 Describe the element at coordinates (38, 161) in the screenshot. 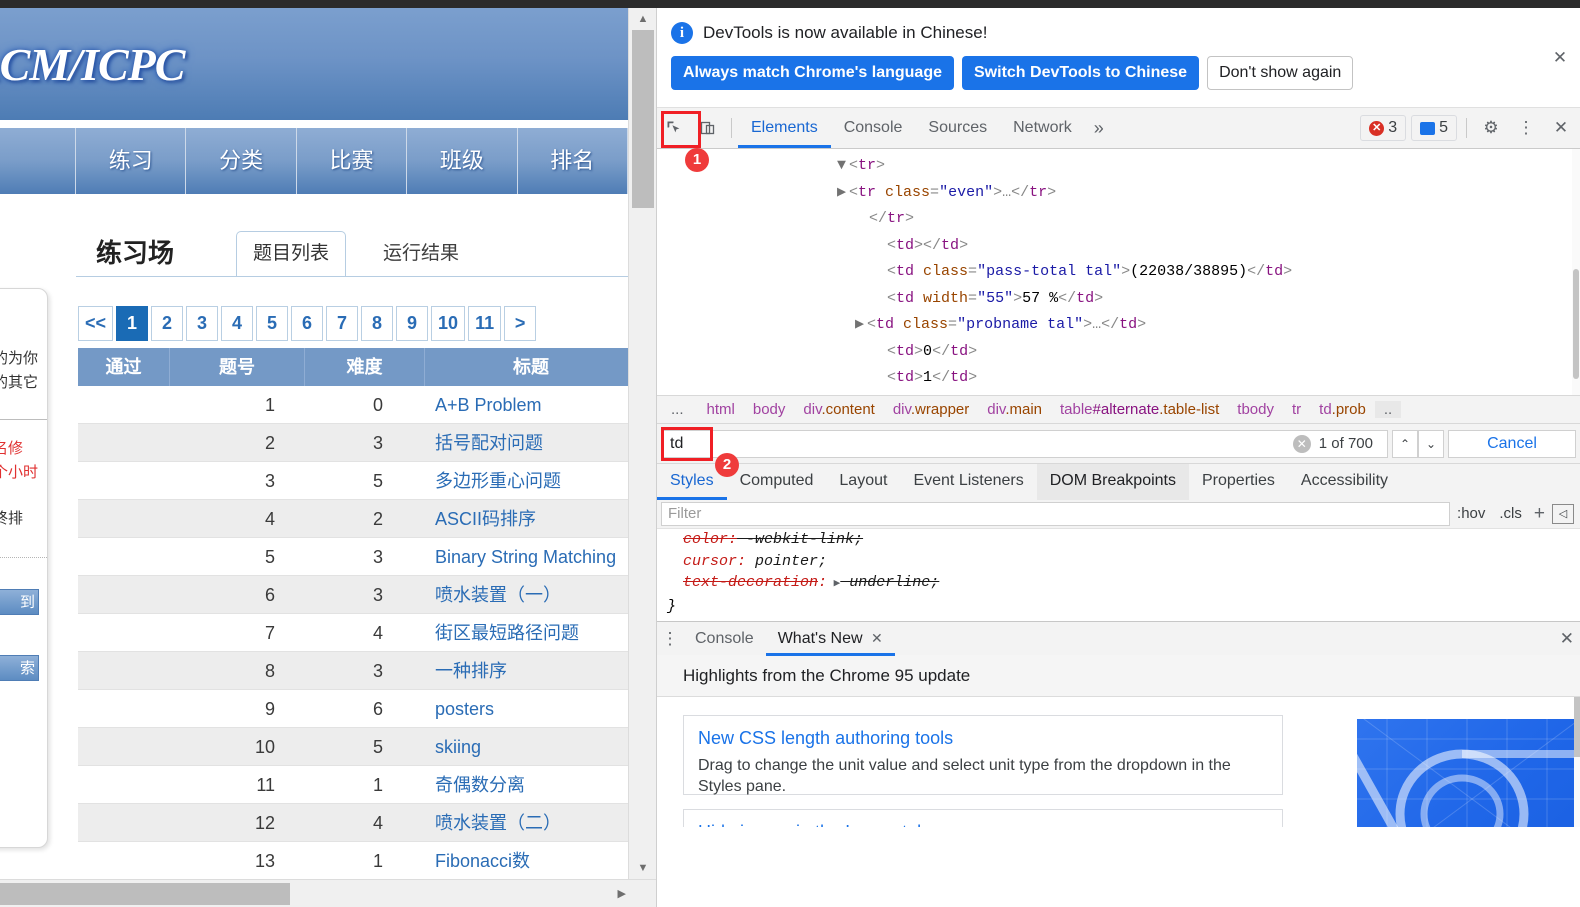

I see `nav-item-home` at that location.